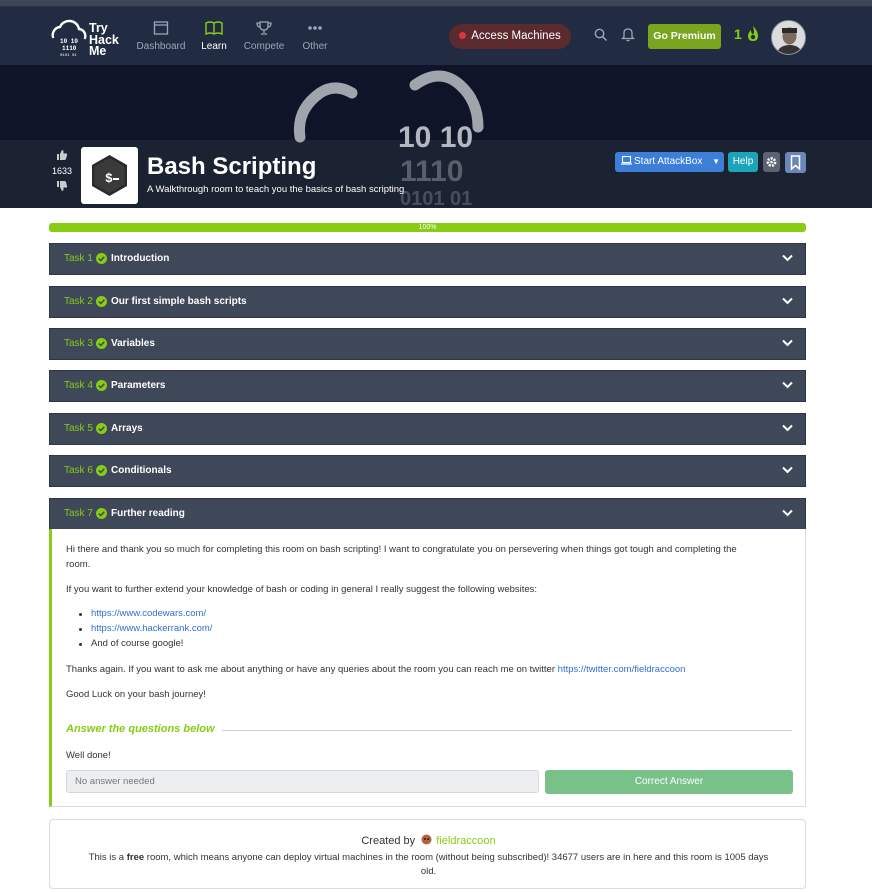  Describe the element at coordinates (87, 38) in the screenshot. I see `tryhackme-logo: 10 10 1110 0101 01 Try Hack Me` at that location.